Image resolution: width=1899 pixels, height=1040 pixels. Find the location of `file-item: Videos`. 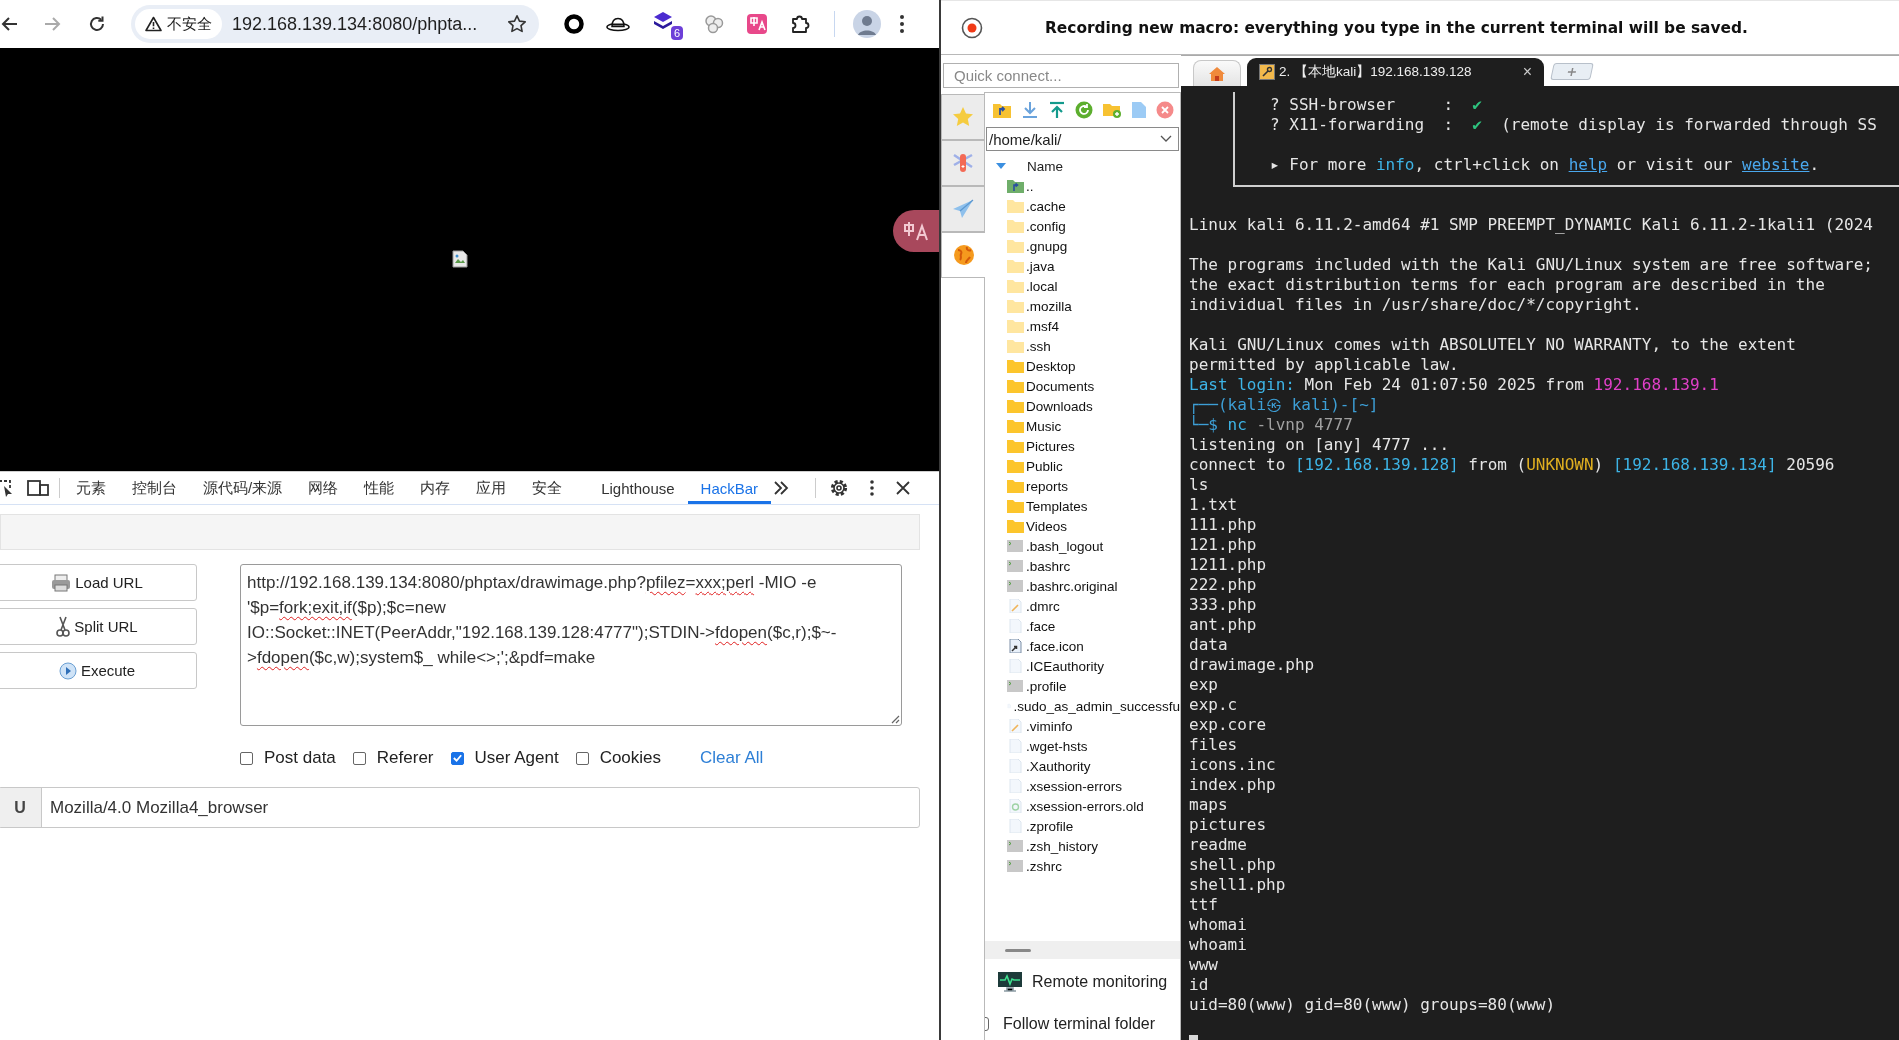

file-item: Videos is located at coordinates (1082, 526).